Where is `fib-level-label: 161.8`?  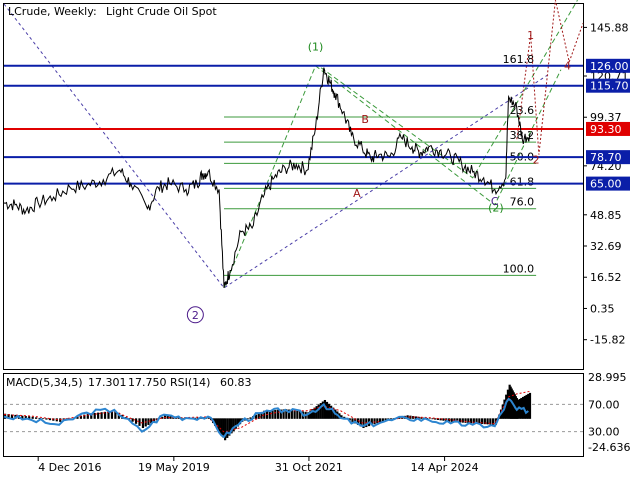 fib-level-label: 161.8 is located at coordinates (519, 59).